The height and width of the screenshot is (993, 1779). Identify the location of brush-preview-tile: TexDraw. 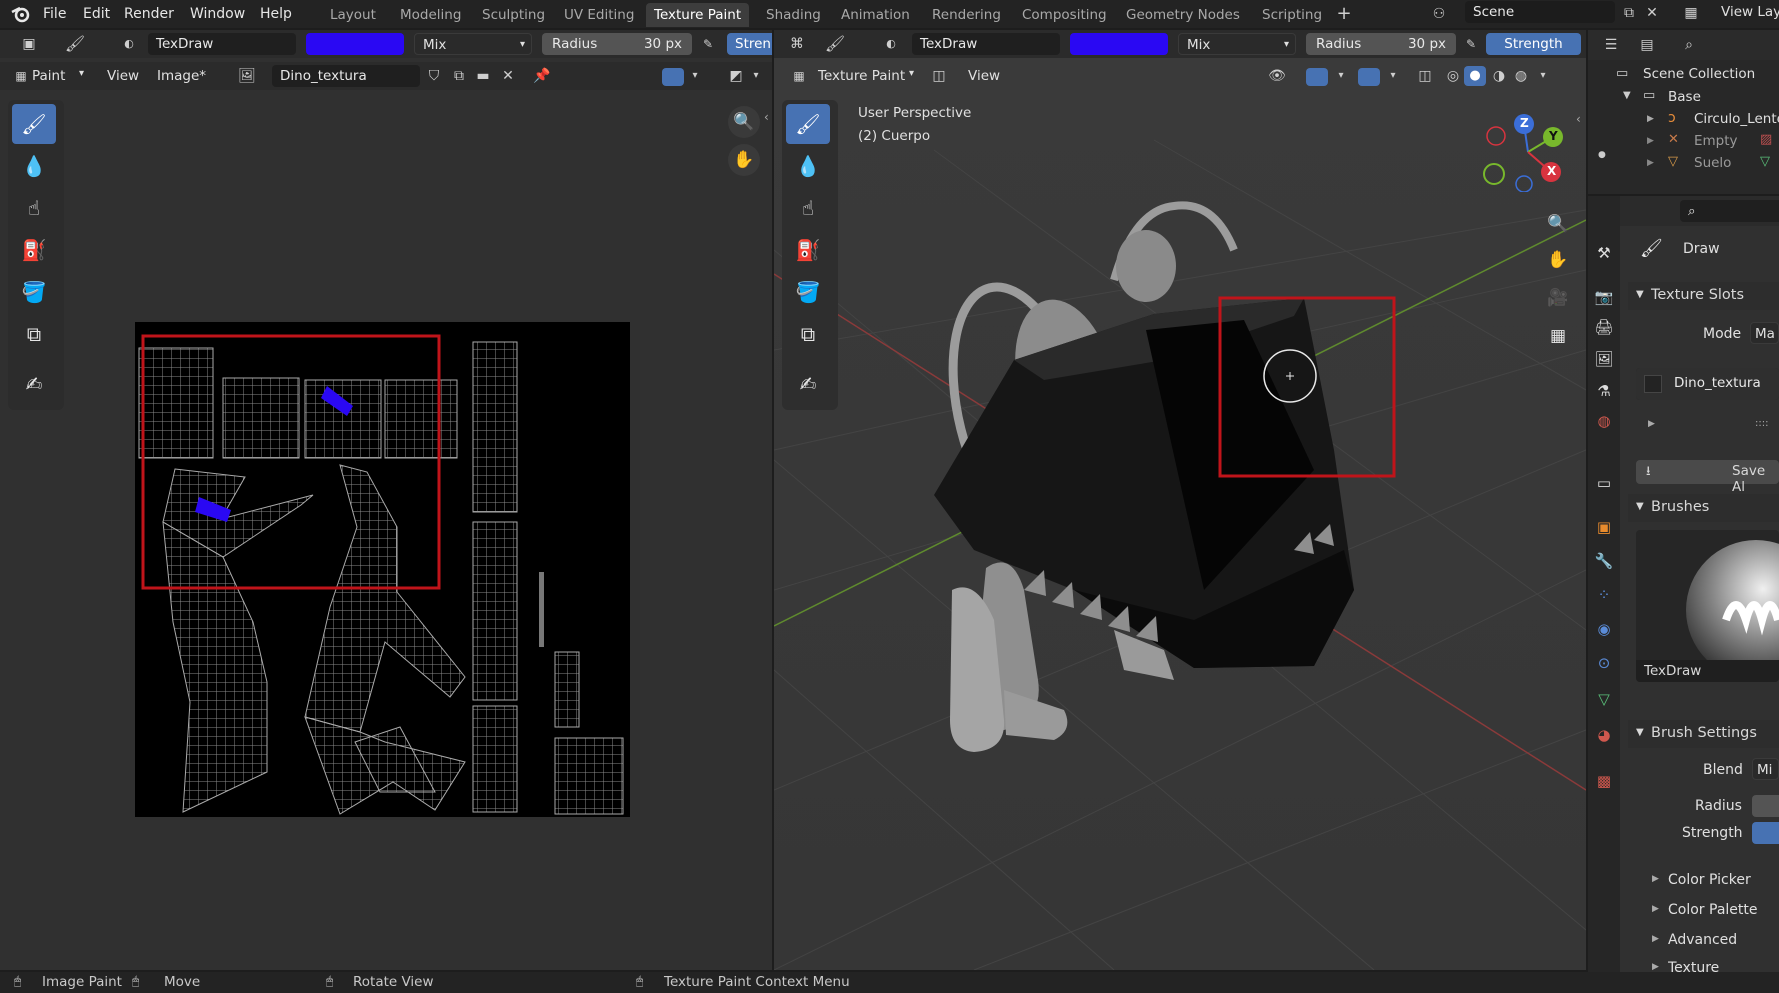
(1707, 606).